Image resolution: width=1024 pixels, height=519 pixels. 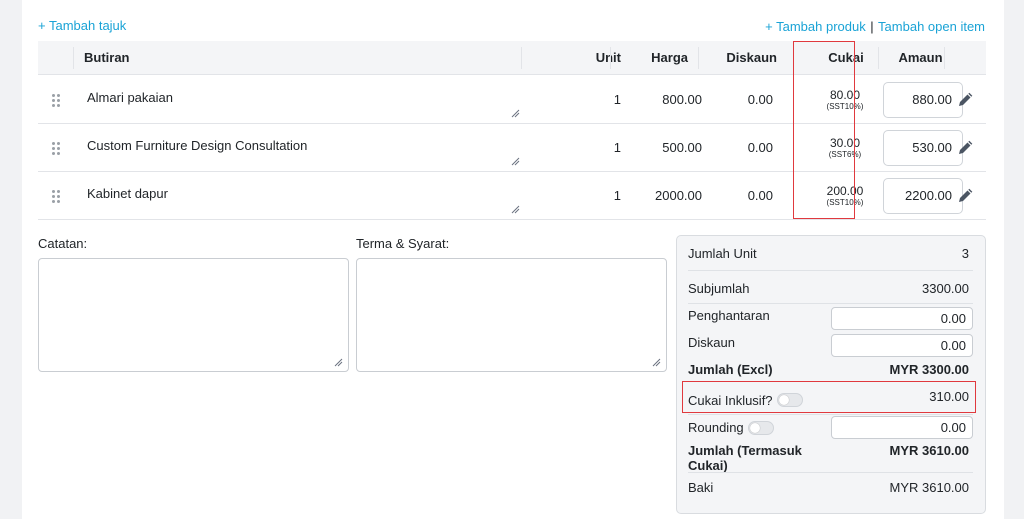 What do you see at coordinates (920, 57) in the screenshot?
I see `header-amount: Amaun` at bounding box center [920, 57].